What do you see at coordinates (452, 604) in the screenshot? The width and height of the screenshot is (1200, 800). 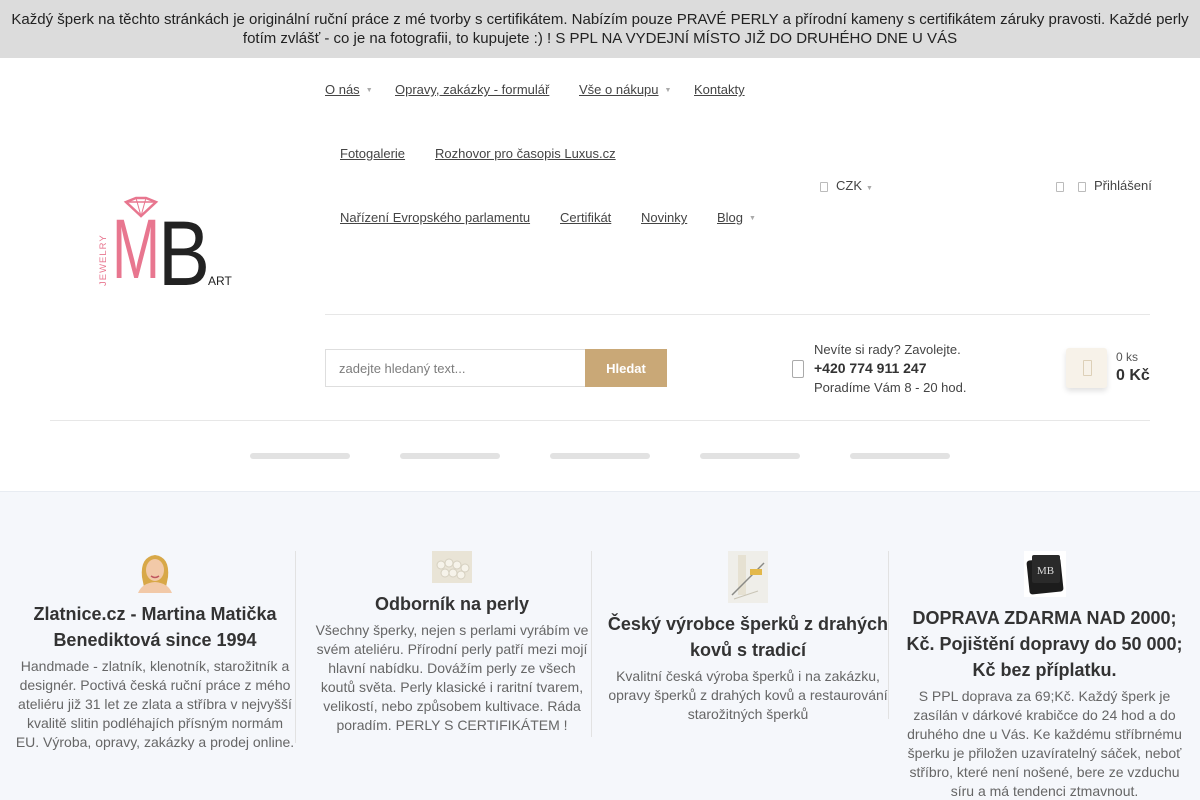 I see `feature-title: Odborník na perly` at bounding box center [452, 604].